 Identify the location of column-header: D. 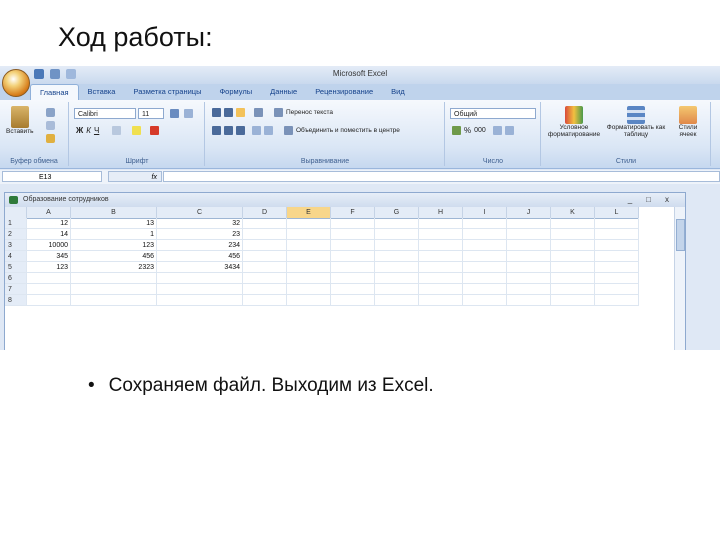
(265, 212).